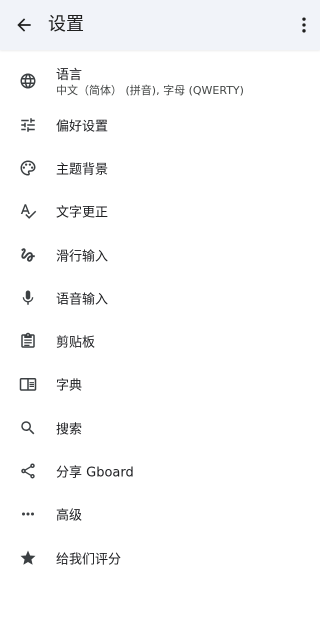 This screenshot has height=630, width=320. What do you see at coordinates (160, 25) in the screenshot?
I see `app-bar: 设置` at bounding box center [160, 25].